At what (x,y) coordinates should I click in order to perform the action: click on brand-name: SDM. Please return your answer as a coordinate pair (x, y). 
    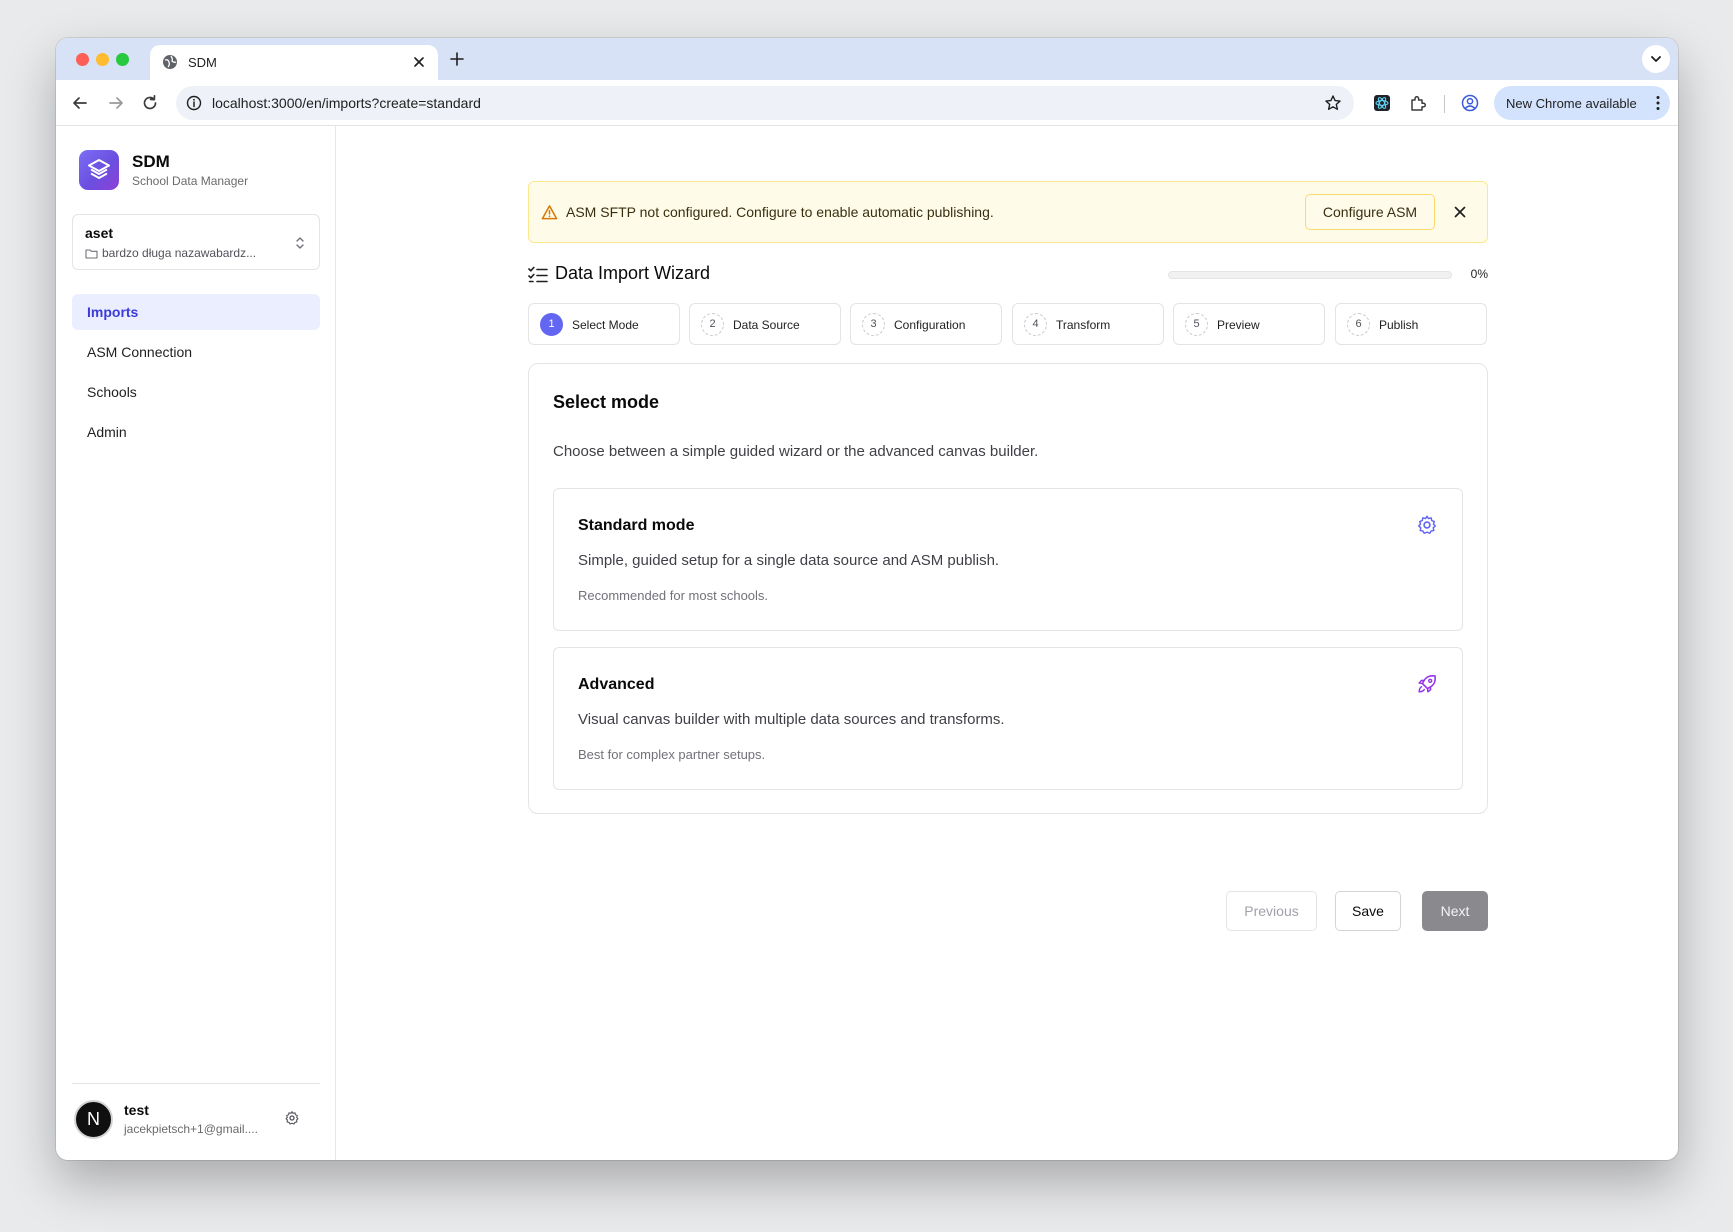
    Looking at the image, I should click on (151, 161).